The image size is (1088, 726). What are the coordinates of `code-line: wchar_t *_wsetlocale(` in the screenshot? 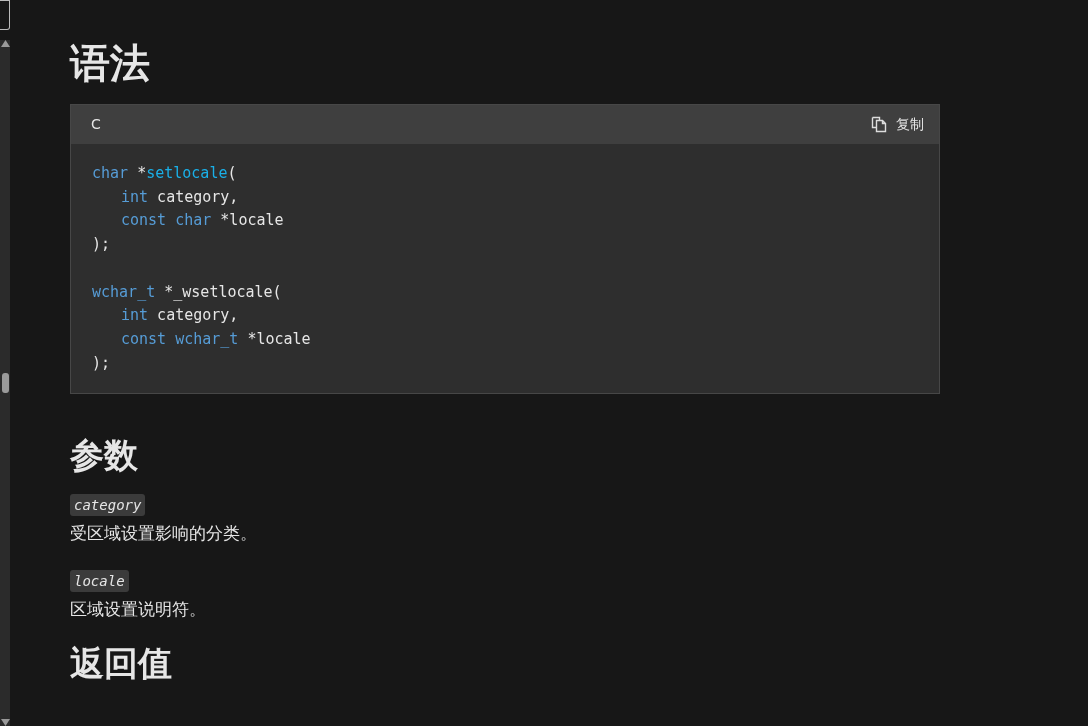 It's located at (187, 292).